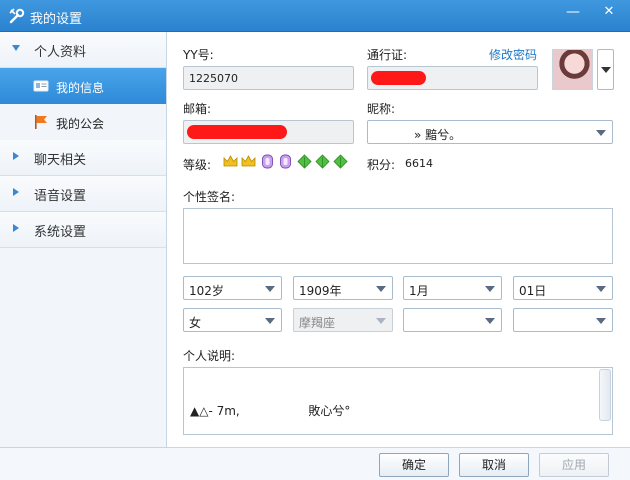 The width and height of the screenshot is (630, 480). What do you see at coordinates (387, 55) in the screenshot?
I see `passport-label: 通行证:` at bounding box center [387, 55].